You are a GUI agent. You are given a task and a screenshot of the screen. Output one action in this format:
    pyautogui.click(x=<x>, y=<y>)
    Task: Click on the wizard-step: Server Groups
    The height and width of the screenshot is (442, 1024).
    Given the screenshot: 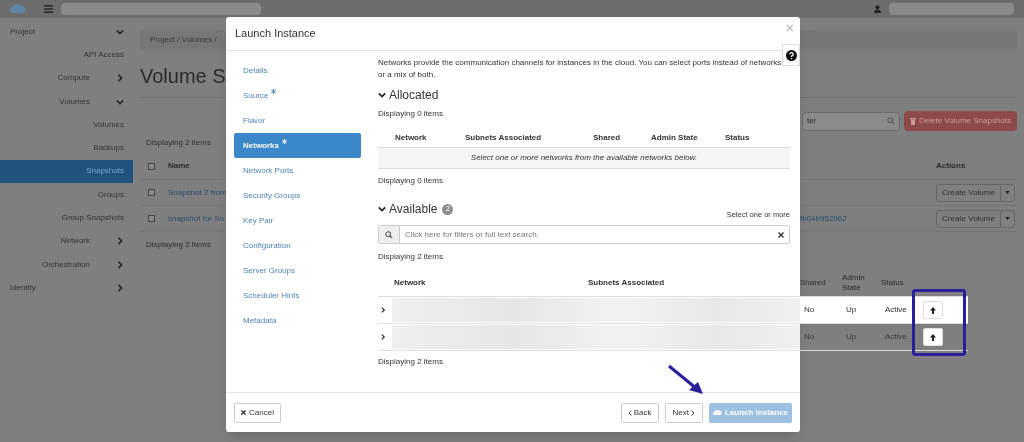 What is the action you would take?
    pyautogui.click(x=297, y=270)
    